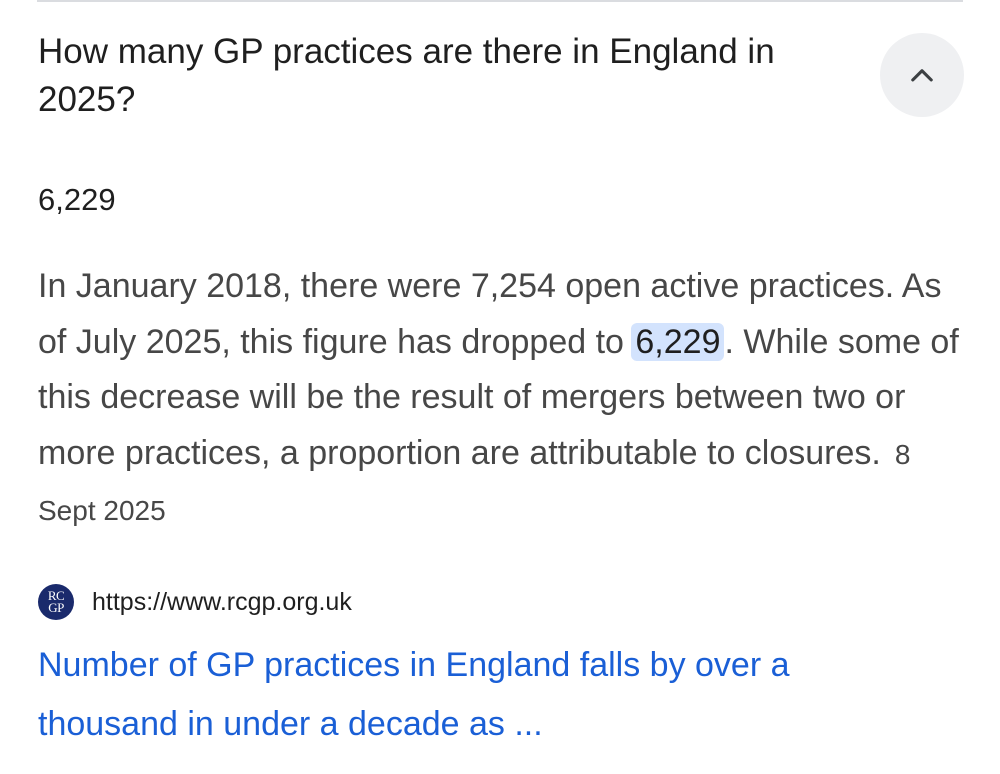  Describe the element at coordinates (77, 199) in the screenshot. I see `answer-value: 6,229` at that location.